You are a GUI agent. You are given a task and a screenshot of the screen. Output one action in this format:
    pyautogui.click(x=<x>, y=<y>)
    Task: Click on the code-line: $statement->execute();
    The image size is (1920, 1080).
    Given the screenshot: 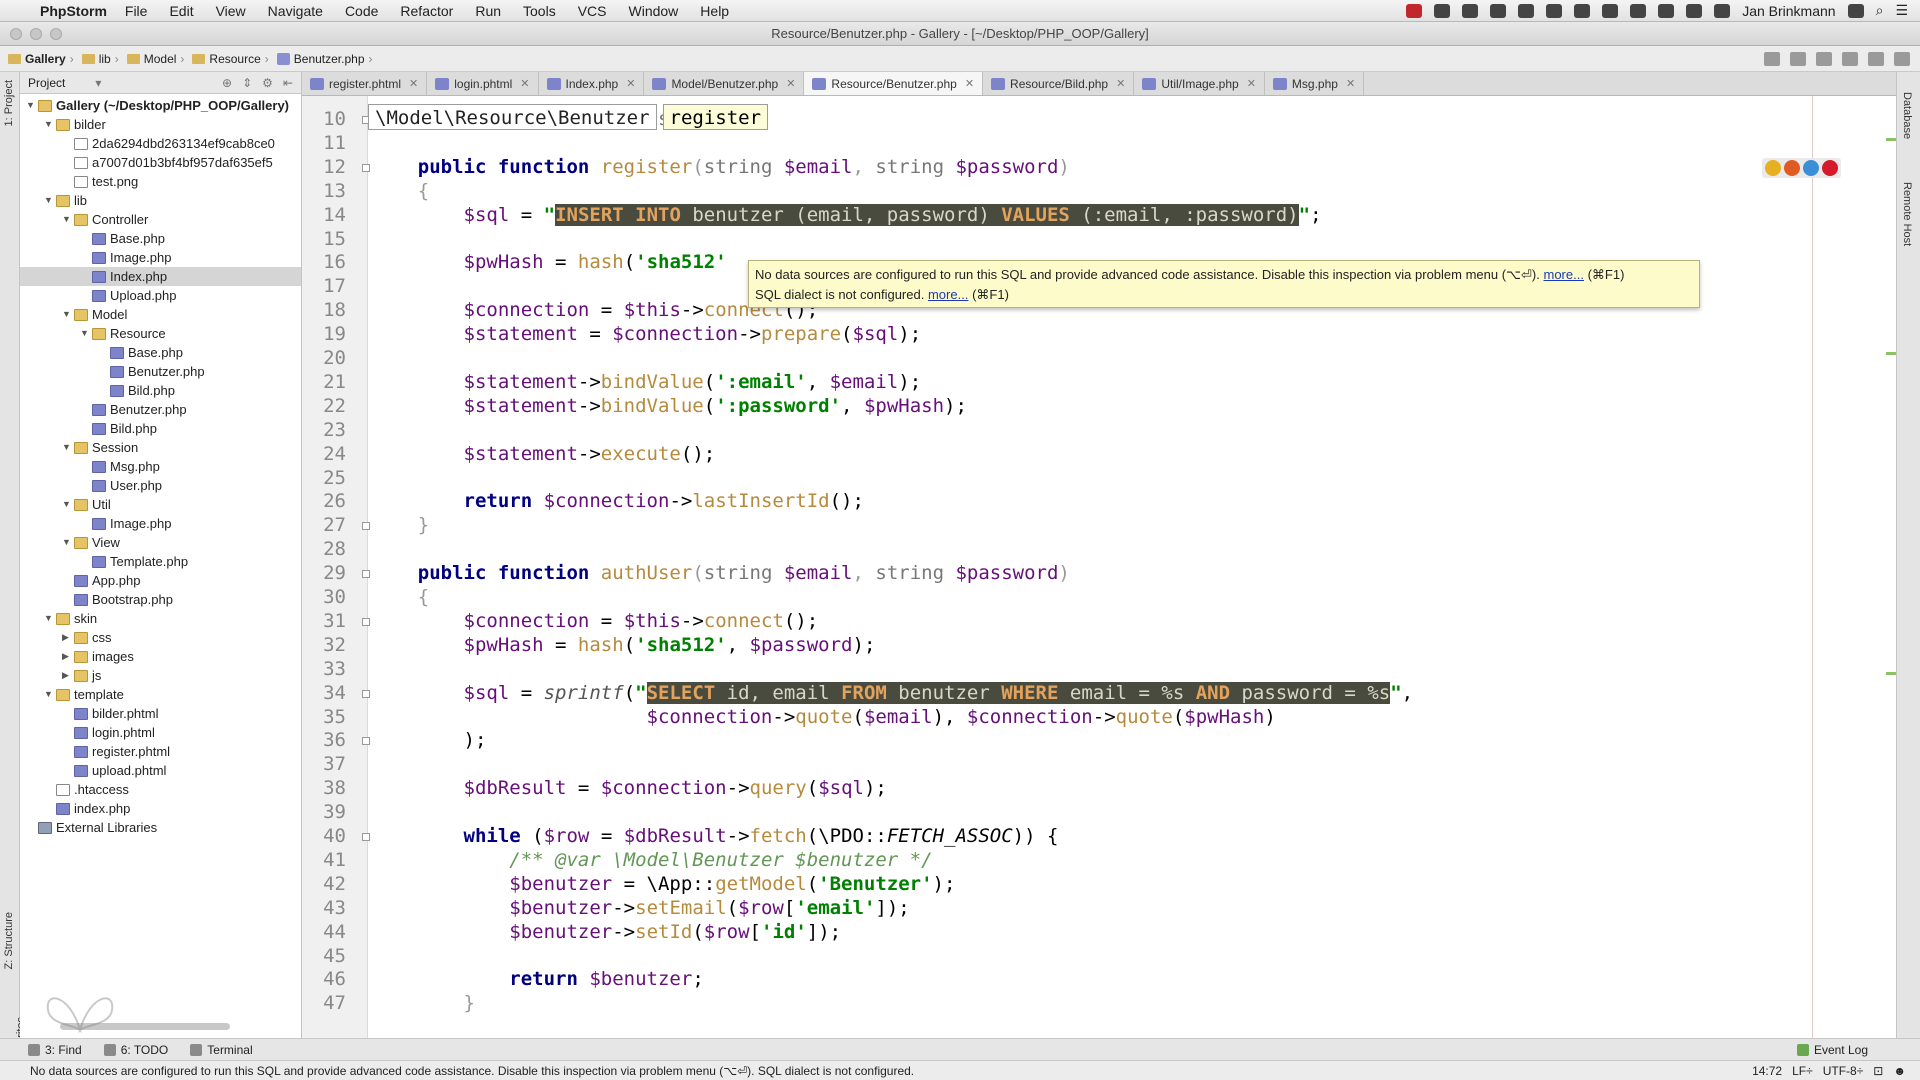 What is the action you would take?
    pyautogui.click(x=544, y=454)
    